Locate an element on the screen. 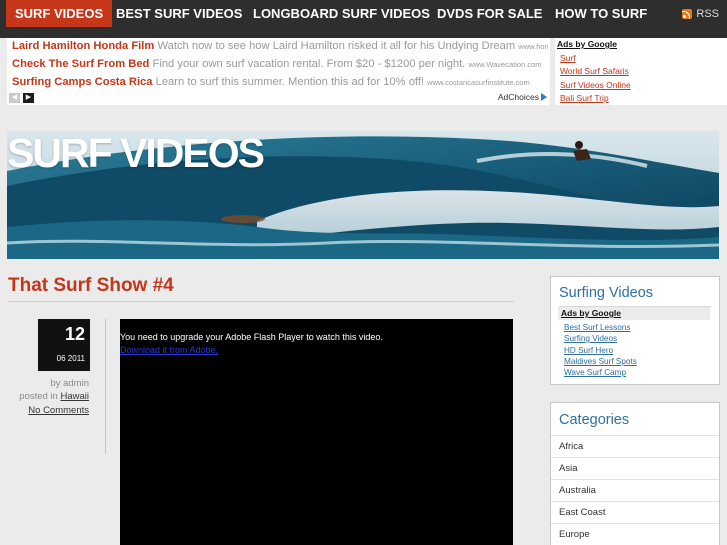 This screenshot has height=545, width=727. sidebar-ad-link: Surfing Videos is located at coordinates (590, 338).